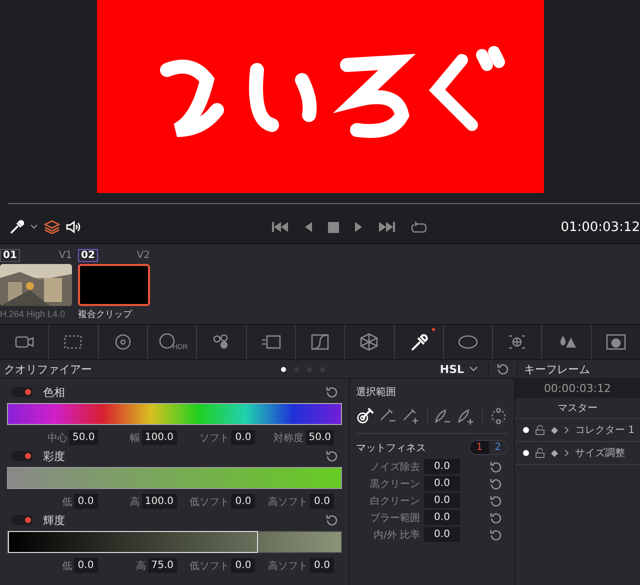  I want to click on number-field: 75.0, so click(162, 565).